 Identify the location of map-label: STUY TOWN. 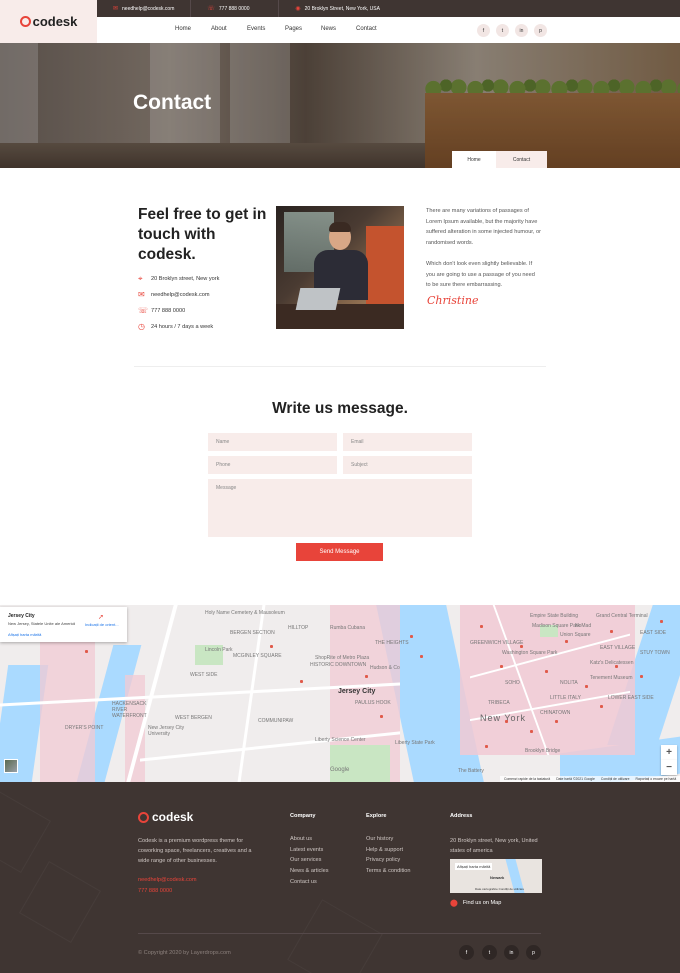
(655, 653).